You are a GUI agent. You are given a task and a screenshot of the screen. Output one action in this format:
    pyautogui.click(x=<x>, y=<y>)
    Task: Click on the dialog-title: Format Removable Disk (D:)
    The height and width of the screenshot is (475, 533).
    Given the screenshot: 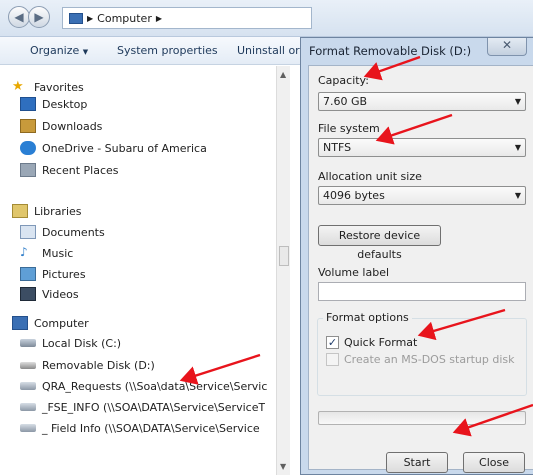 What is the action you would take?
    pyautogui.click(x=390, y=51)
    